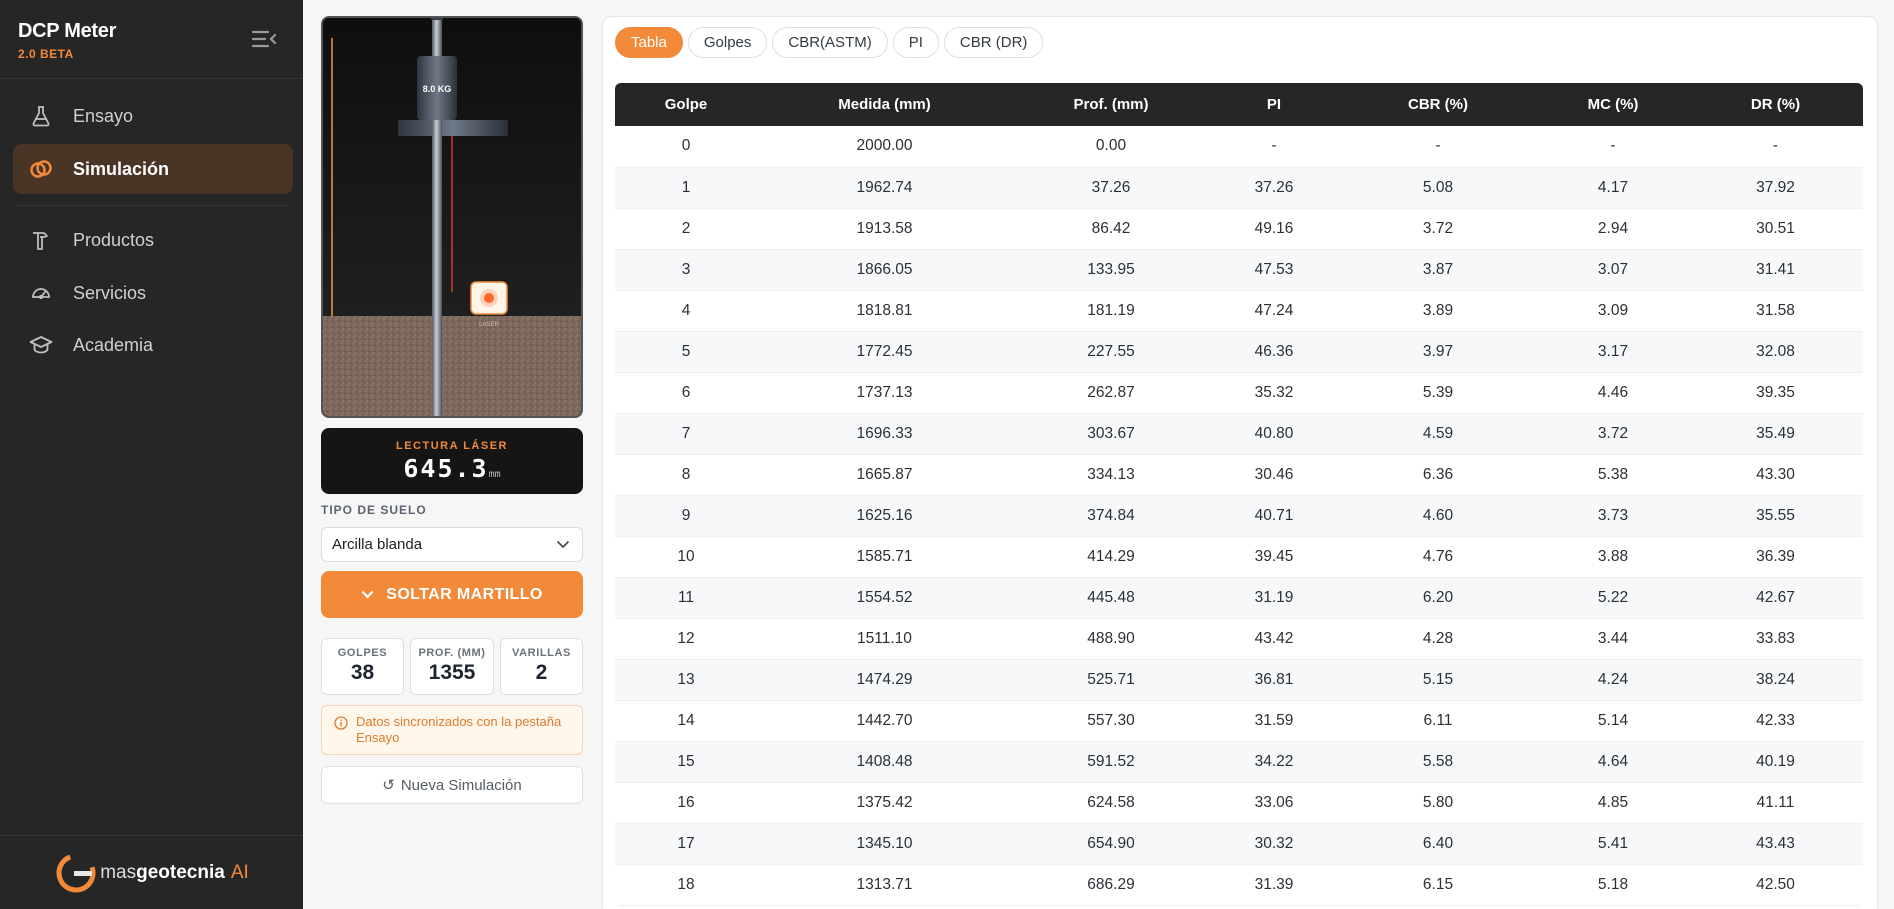 Image resolution: width=1894 pixels, height=909 pixels. I want to click on table-cell: 31.59, so click(1274, 721).